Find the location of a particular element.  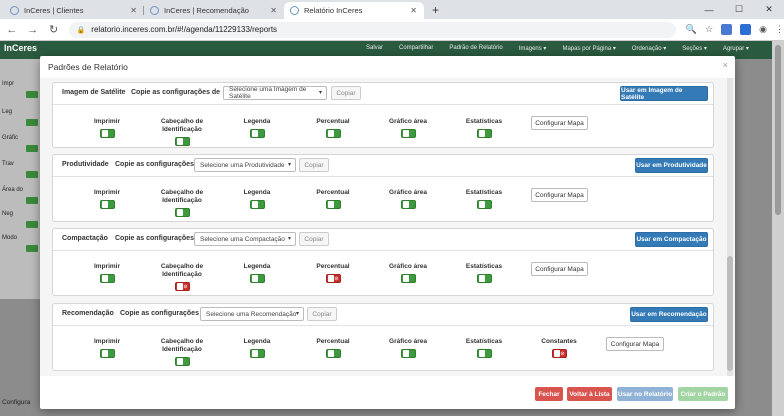

nav-item: Agrupar ▾ is located at coordinates (736, 48).